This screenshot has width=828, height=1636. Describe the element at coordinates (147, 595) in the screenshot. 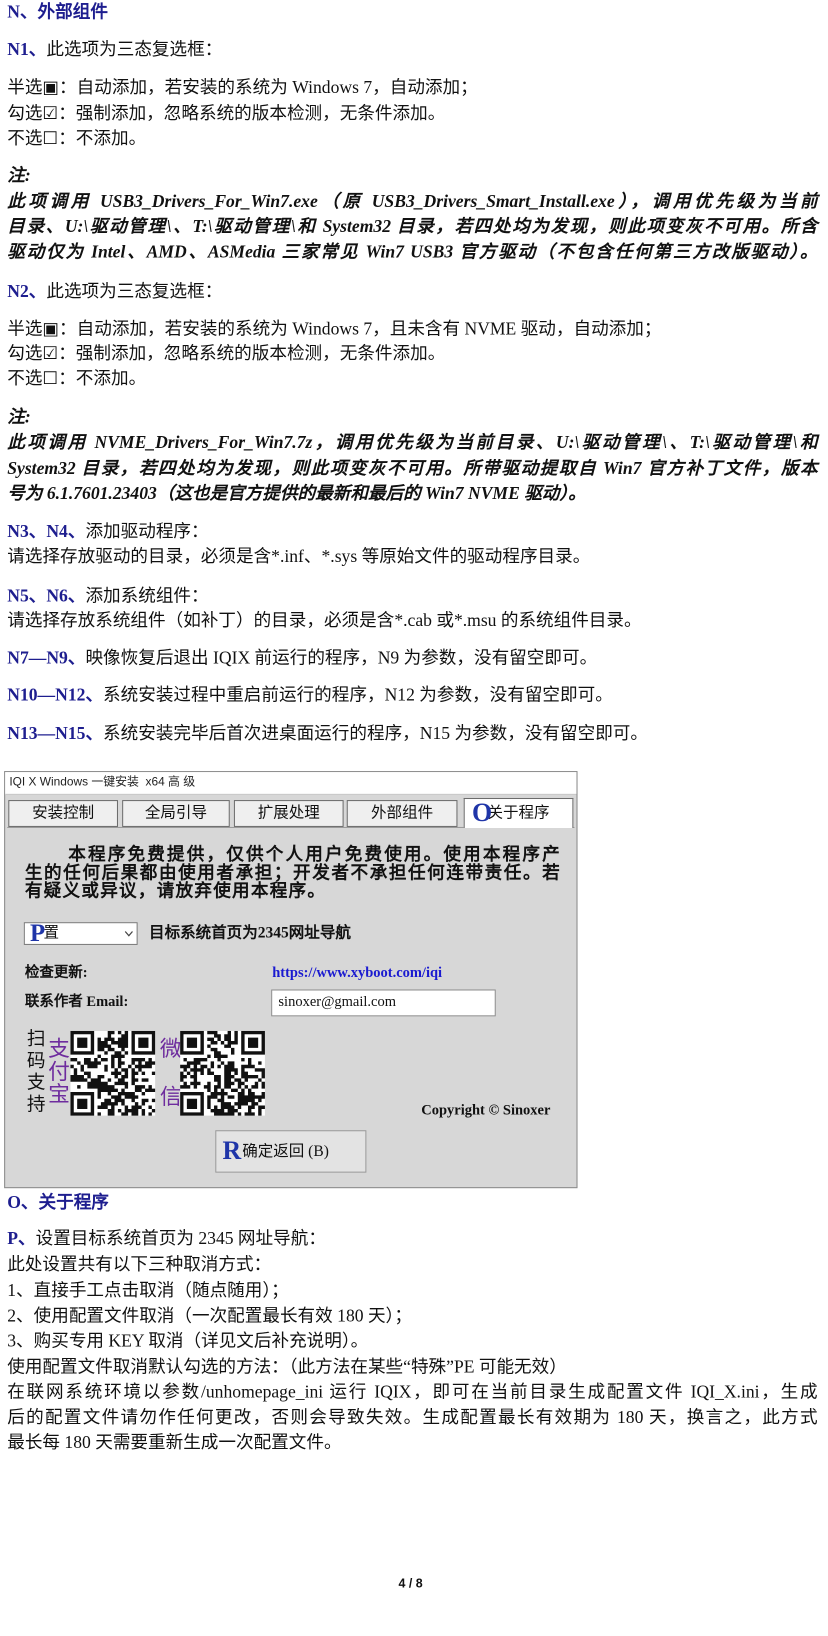

I see `item-text: 添加系统组件：` at that location.